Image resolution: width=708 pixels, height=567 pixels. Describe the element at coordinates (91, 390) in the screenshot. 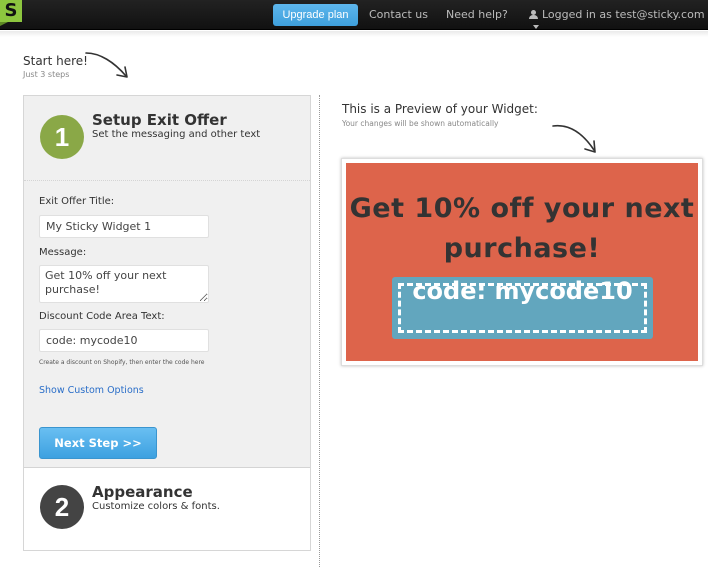

I see `show-custom-options-link: Show Custom Options` at that location.